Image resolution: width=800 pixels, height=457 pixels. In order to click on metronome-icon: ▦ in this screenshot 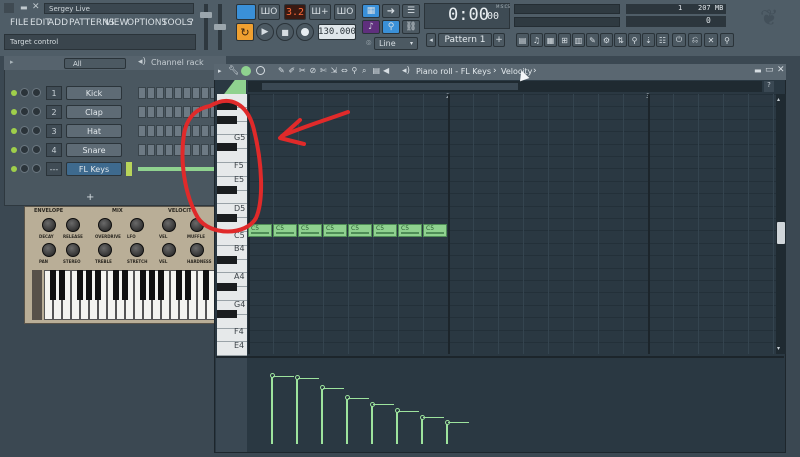, I will do `click(371, 11)`.